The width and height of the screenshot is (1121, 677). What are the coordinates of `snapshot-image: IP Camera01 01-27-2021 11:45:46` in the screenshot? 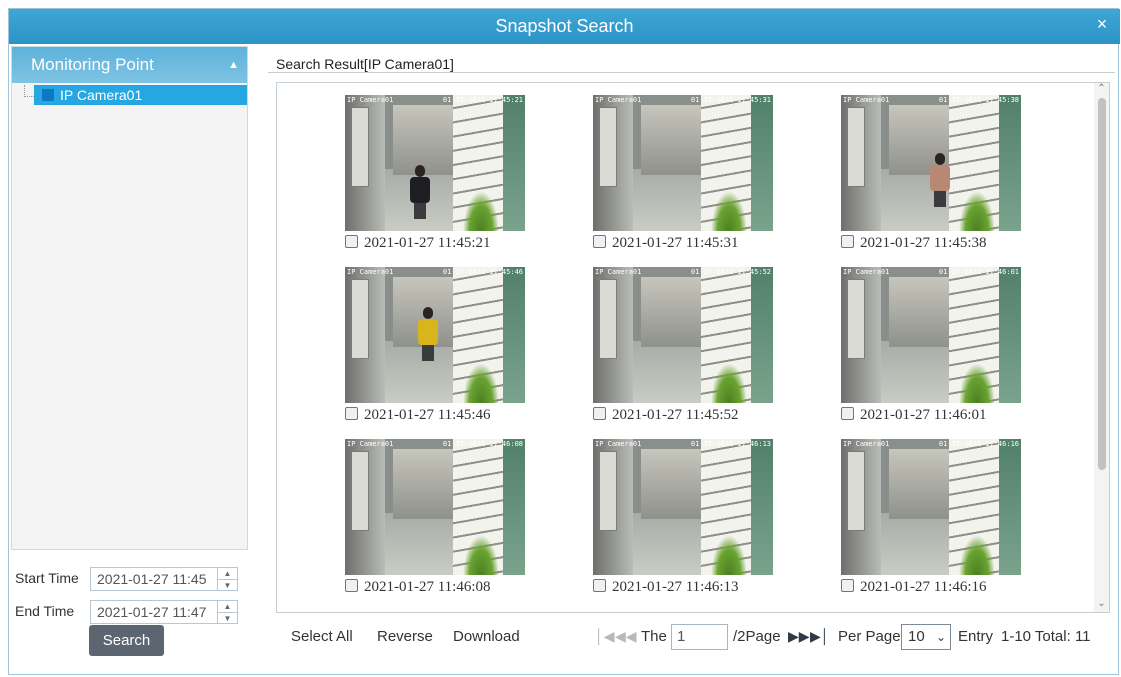 It's located at (435, 335).